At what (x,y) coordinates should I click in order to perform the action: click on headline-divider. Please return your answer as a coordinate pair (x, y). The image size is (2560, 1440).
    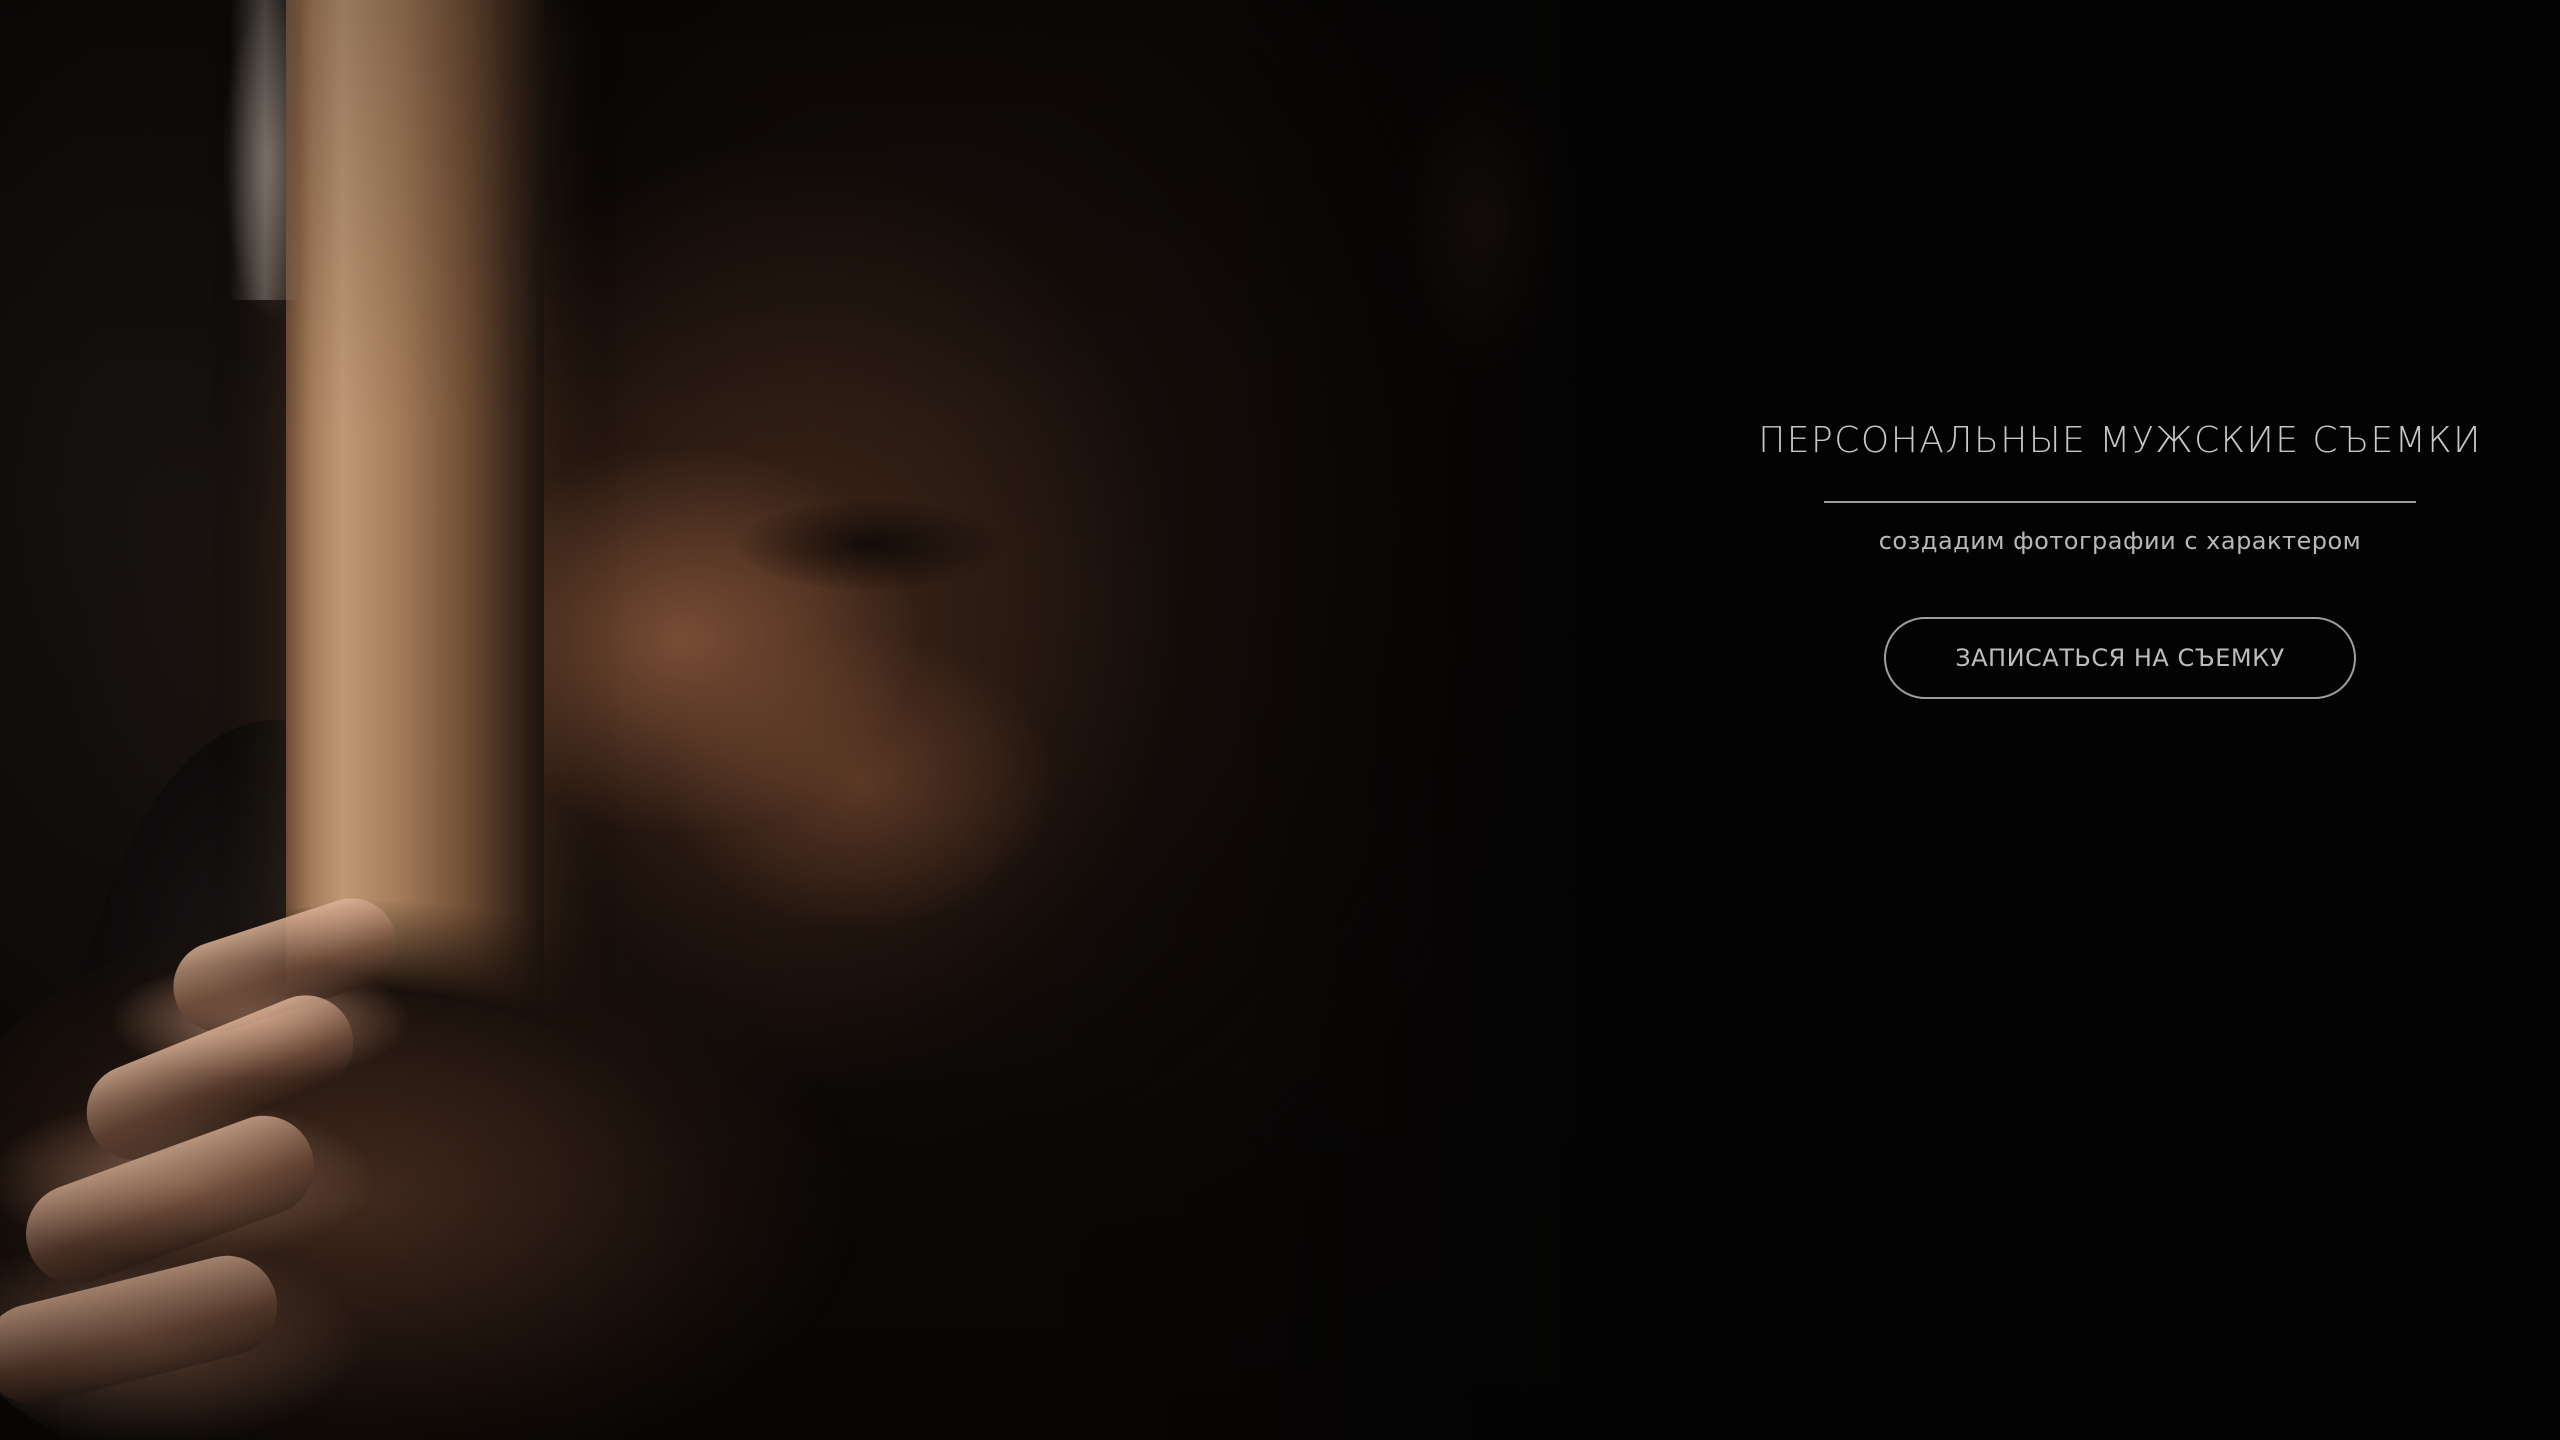
    Looking at the image, I should click on (2120, 502).